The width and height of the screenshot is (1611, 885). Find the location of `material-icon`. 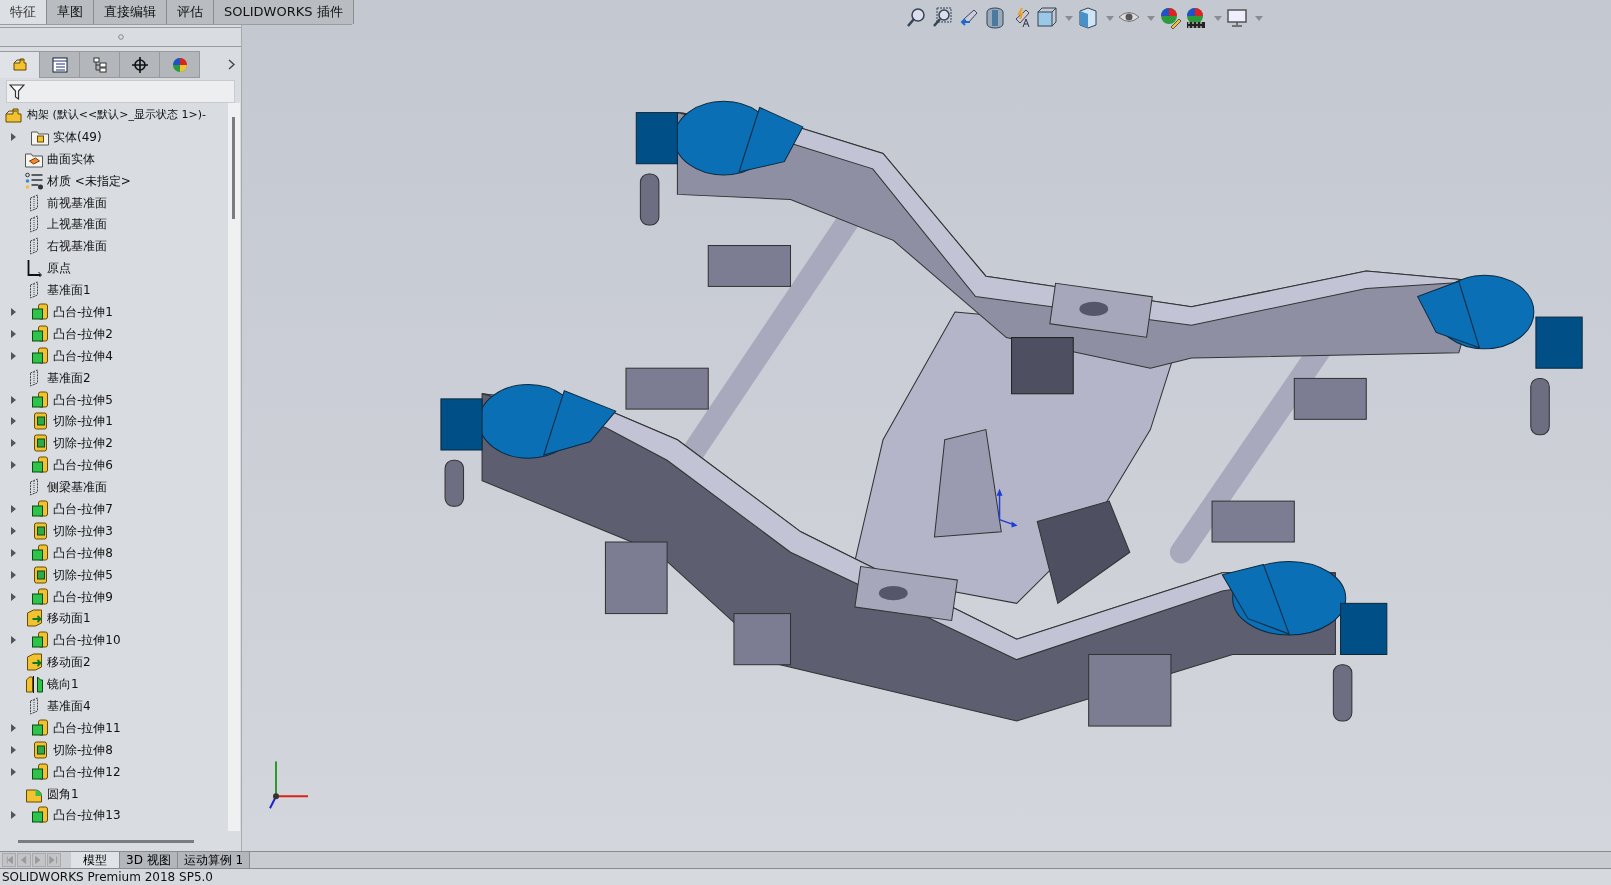

material-icon is located at coordinates (34, 180).